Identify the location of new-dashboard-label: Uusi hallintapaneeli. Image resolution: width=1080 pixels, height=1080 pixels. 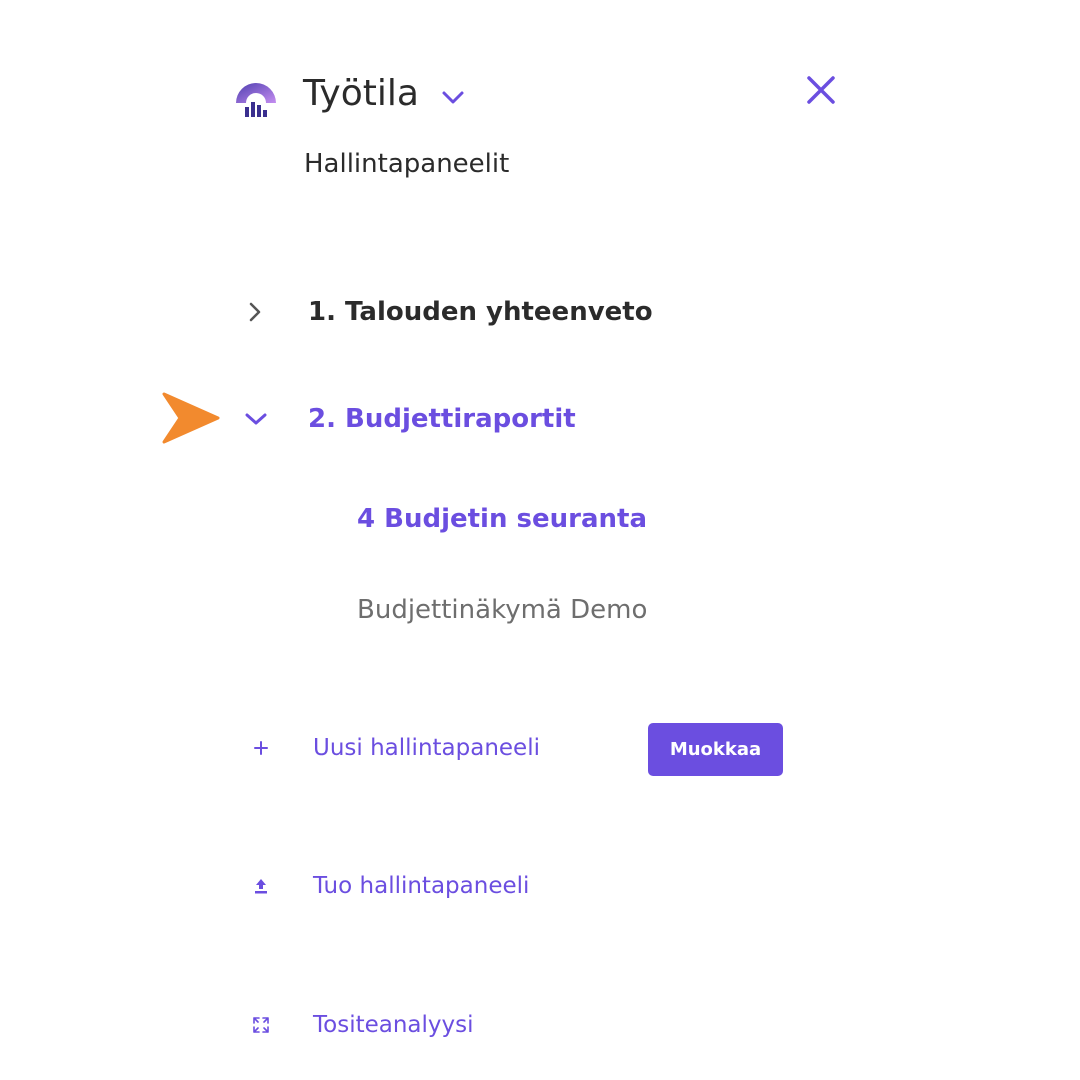
(426, 748).